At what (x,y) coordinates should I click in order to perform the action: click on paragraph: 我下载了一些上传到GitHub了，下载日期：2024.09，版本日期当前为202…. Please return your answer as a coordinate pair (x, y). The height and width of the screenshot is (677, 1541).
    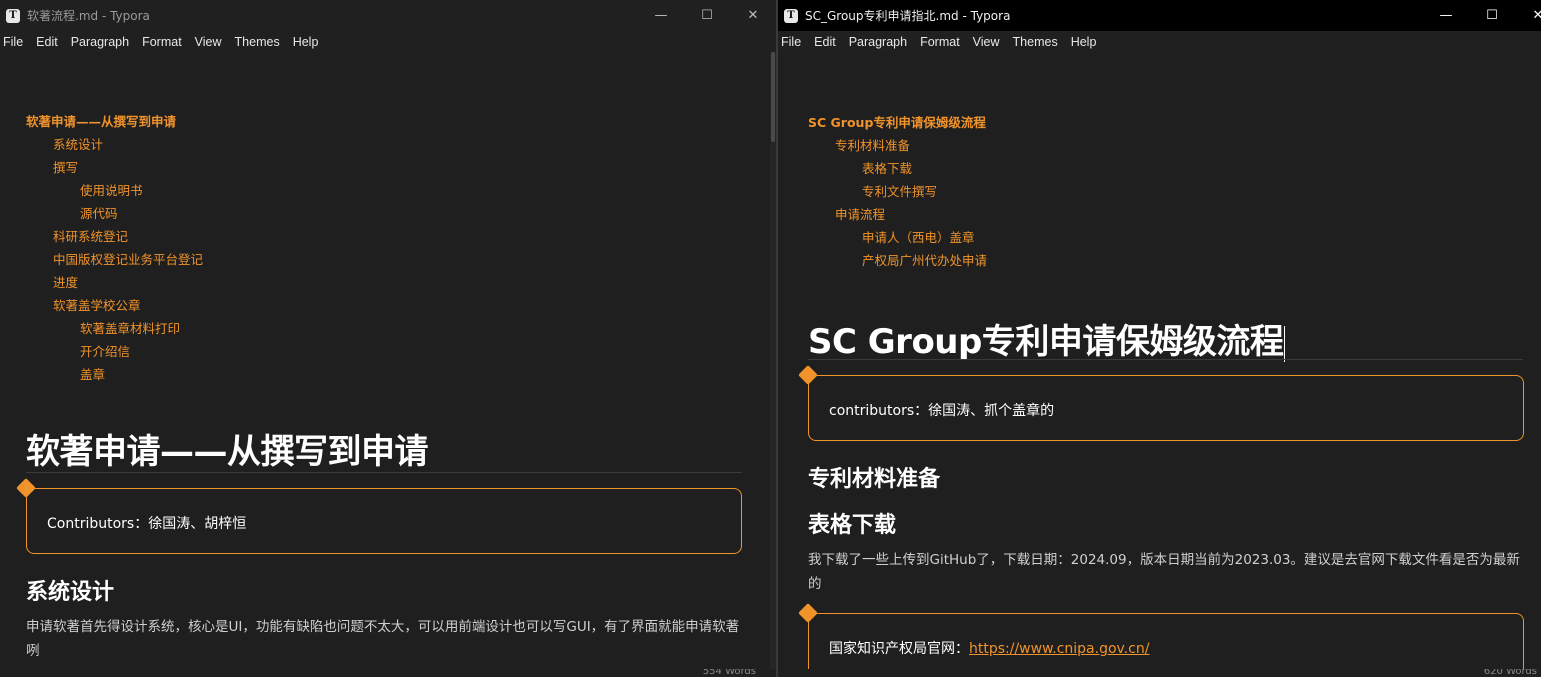
    Looking at the image, I should click on (1164, 572).